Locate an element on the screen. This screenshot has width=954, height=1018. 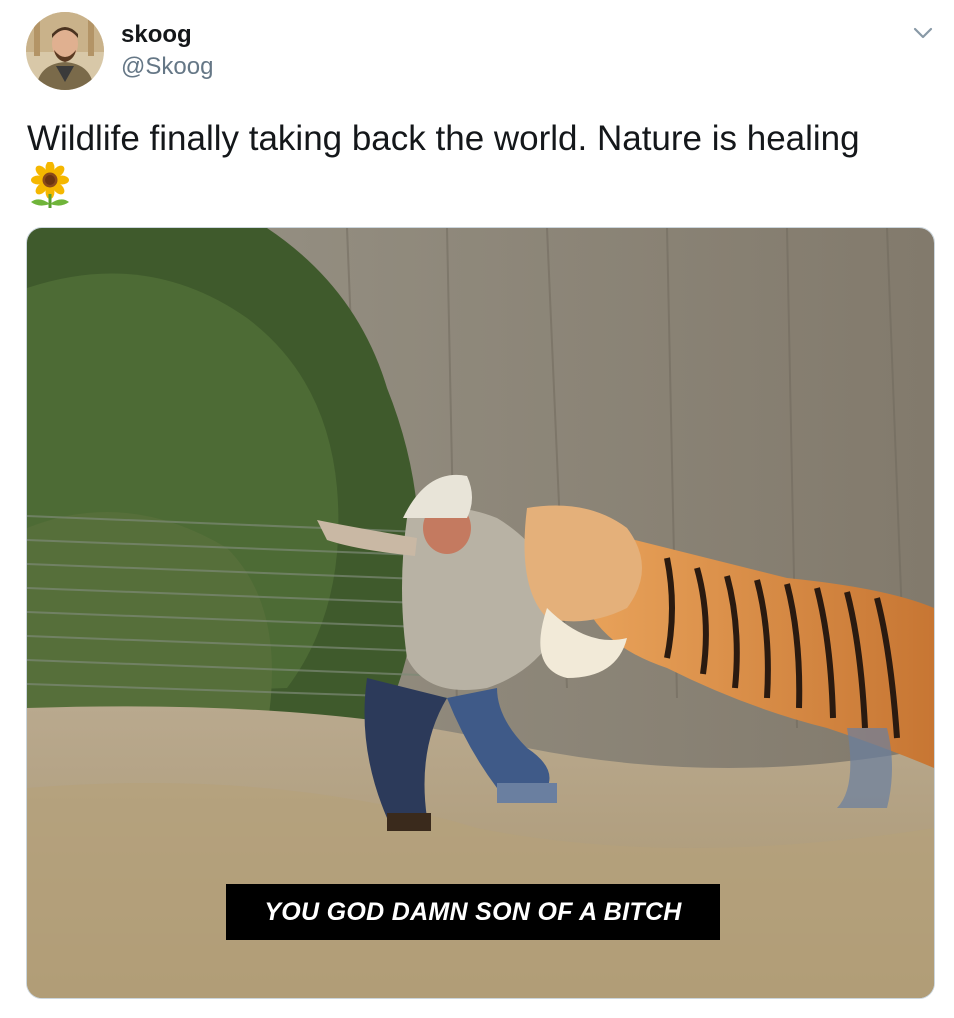
avatar-image is located at coordinates (65, 51).